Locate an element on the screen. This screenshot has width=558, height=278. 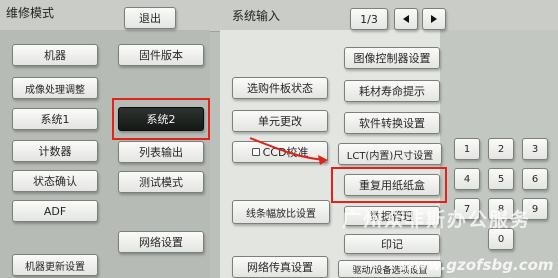
network-fax-settings-button: 网络传真设置 is located at coordinates (280, 267).